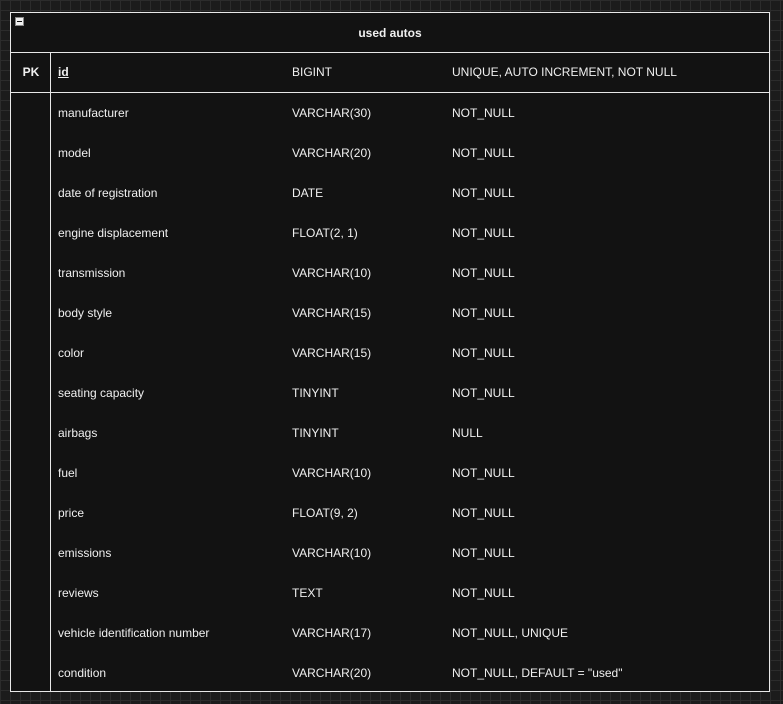 Image resolution: width=783 pixels, height=704 pixels. Describe the element at coordinates (390, 113) in the screenshot. I see `field-row: manufacturer VARCHAR(30) NOT_NULL` at that location.